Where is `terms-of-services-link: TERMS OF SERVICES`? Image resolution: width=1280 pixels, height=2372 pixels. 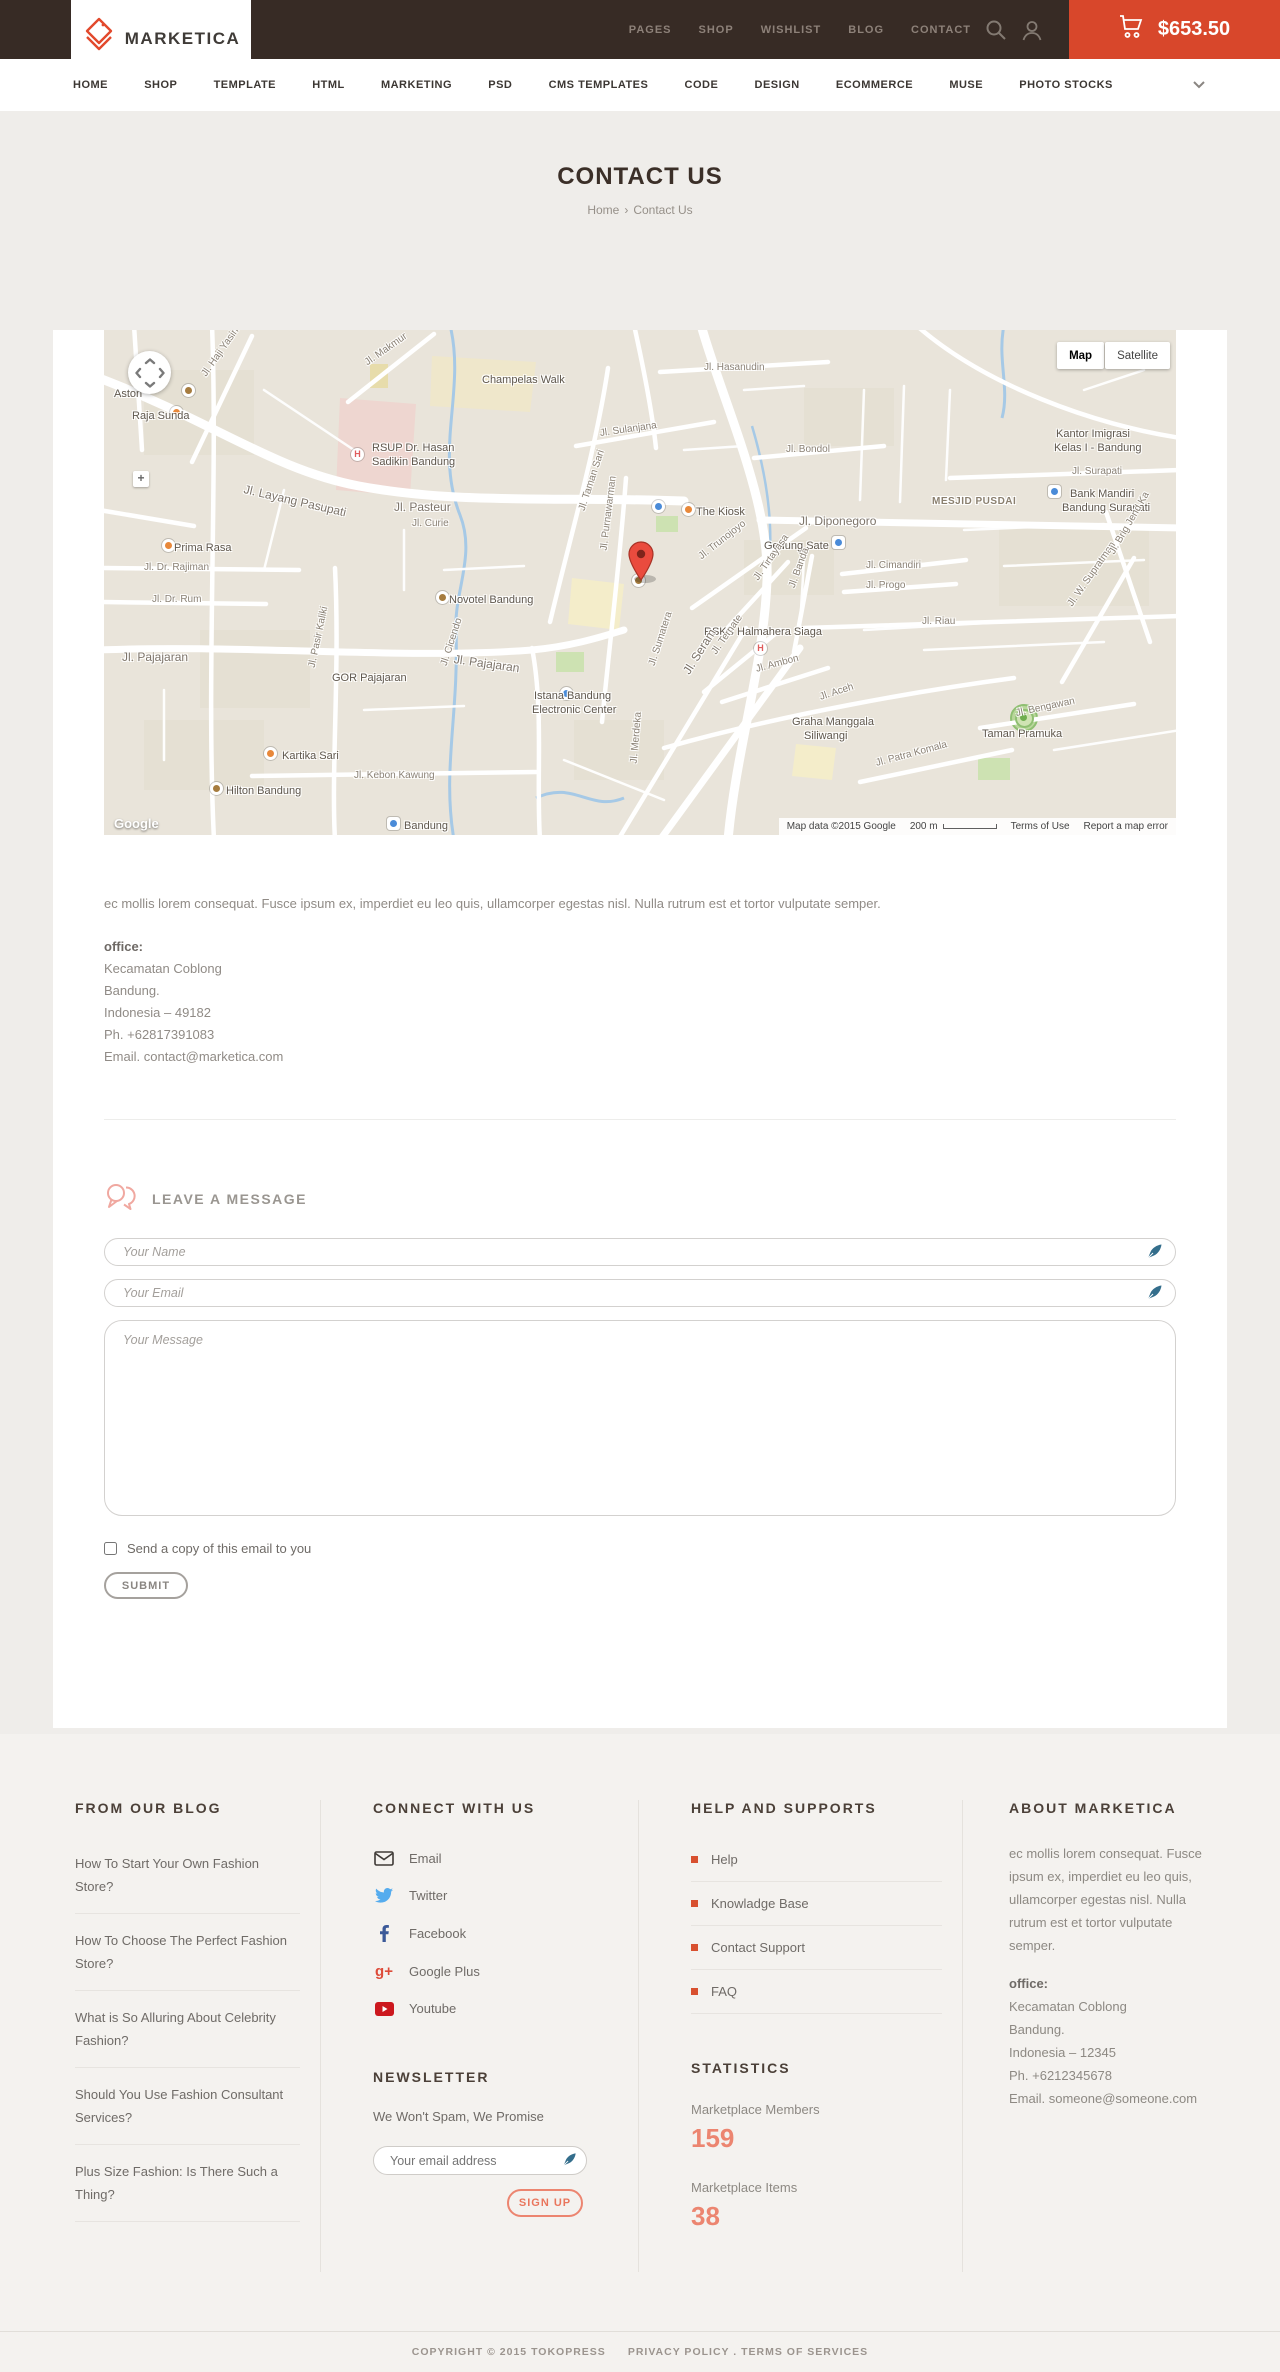 terms-of-services-link: TERMS OF SERVICES is located at coordinates (804, 2352).